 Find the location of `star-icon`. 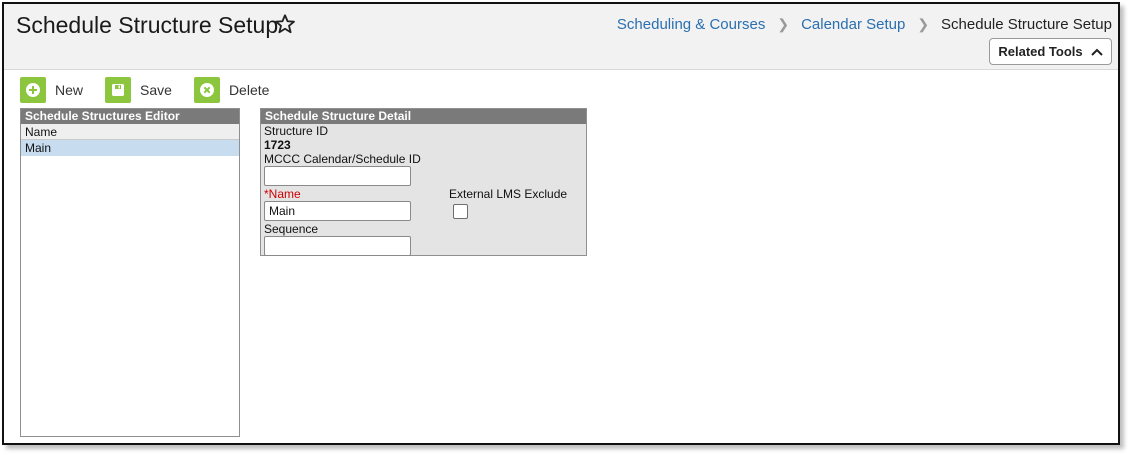

star-icon is located at coordinates (285, 24).